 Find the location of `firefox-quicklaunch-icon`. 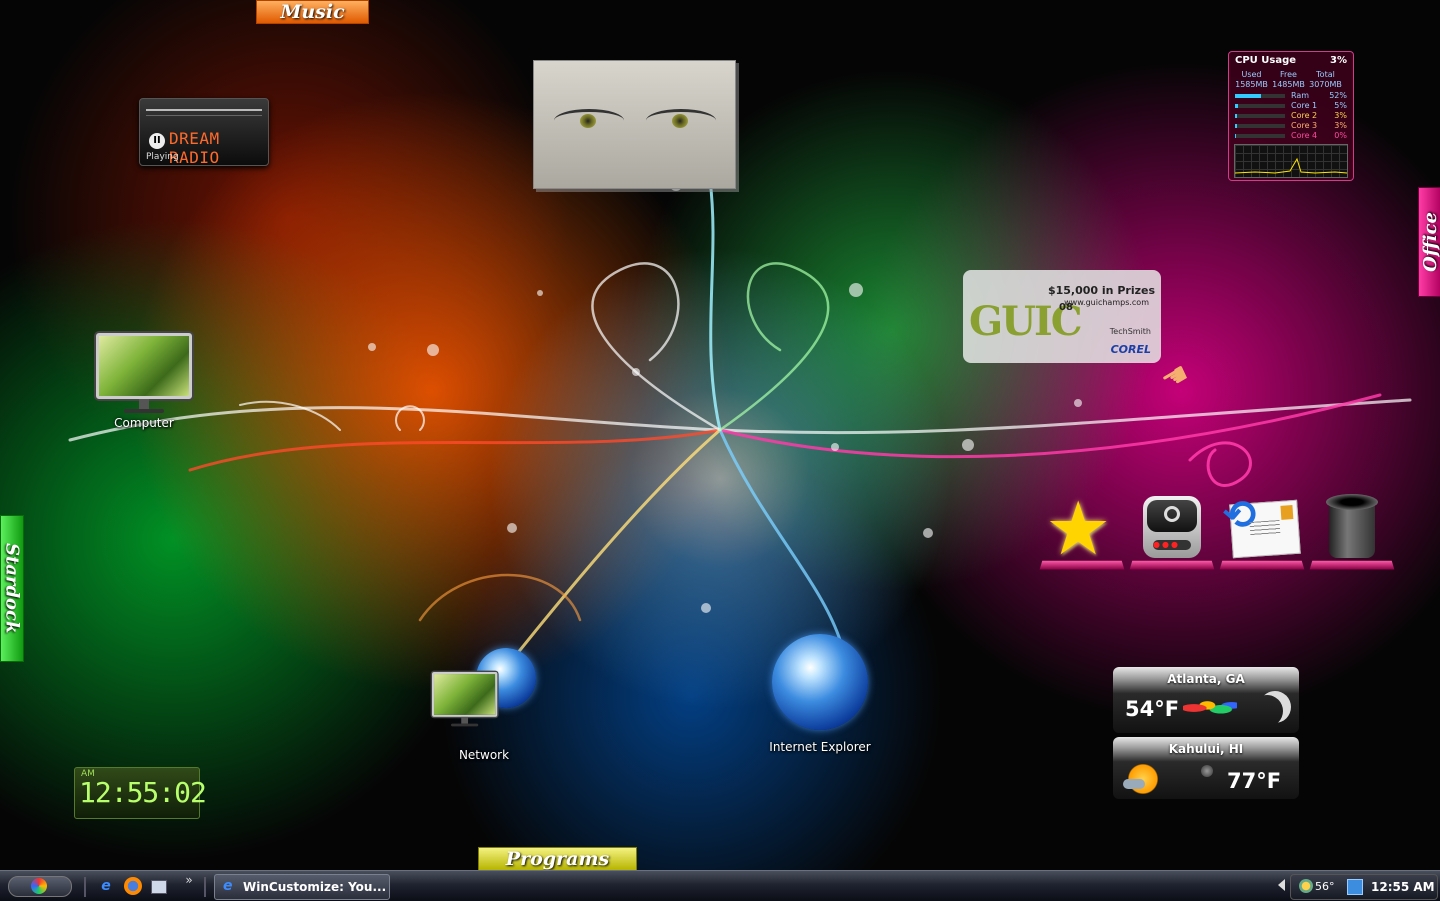

firefox-quicklaunch-icon is located at coordinates (133, 886).